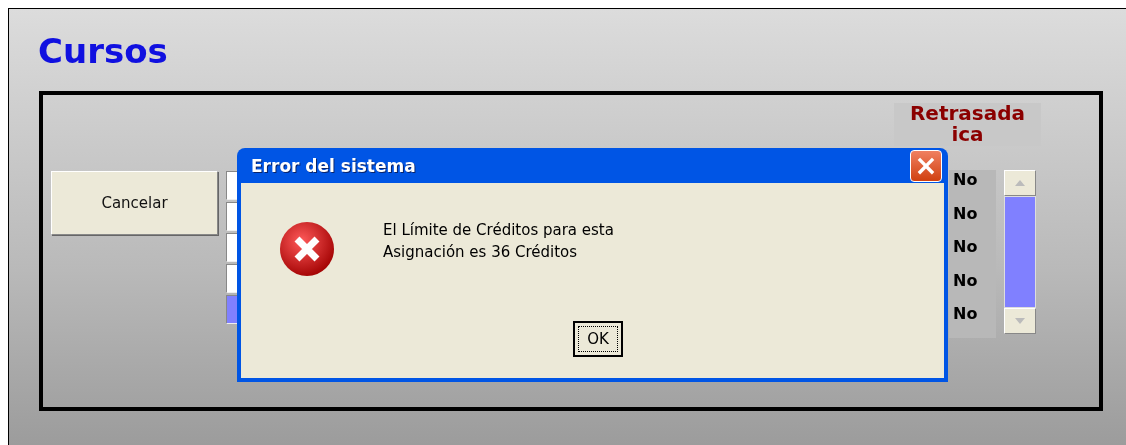 This screenshot has width=1126, height=445. What do you see at coordinates (1020, 321) in the screenshot?
I see `down-arrow-icon` at bounding box center [1020, 321].